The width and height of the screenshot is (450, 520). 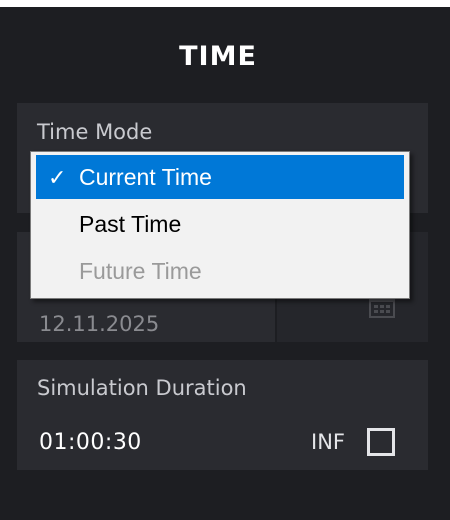 I want to click on check-icon: ✓, so click(x=57, y=177).